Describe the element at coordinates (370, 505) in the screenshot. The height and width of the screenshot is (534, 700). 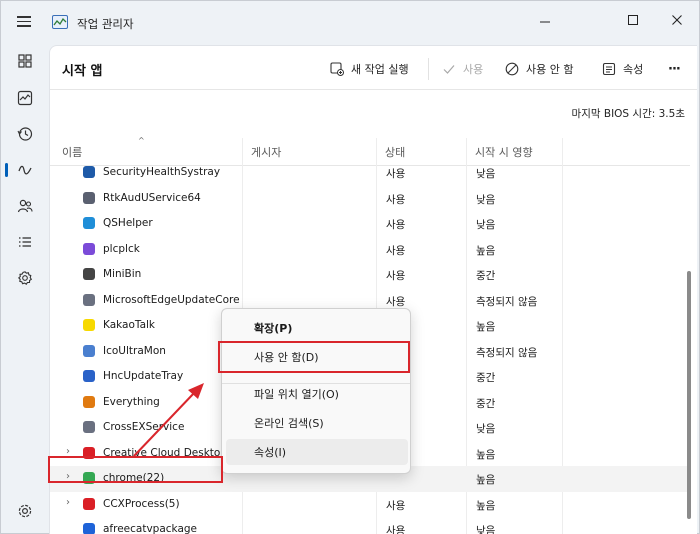
I see `table-row: › CCXProcess(5) 사용 높음` at that location.